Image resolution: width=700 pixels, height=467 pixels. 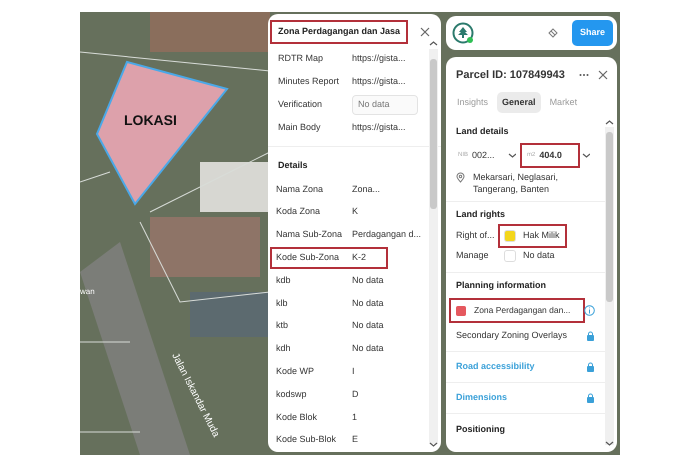 What do you see at coordinates (300, 189) in the screenshot?
I see `field-label: Nama Zona` at bounding box center [300, 189].